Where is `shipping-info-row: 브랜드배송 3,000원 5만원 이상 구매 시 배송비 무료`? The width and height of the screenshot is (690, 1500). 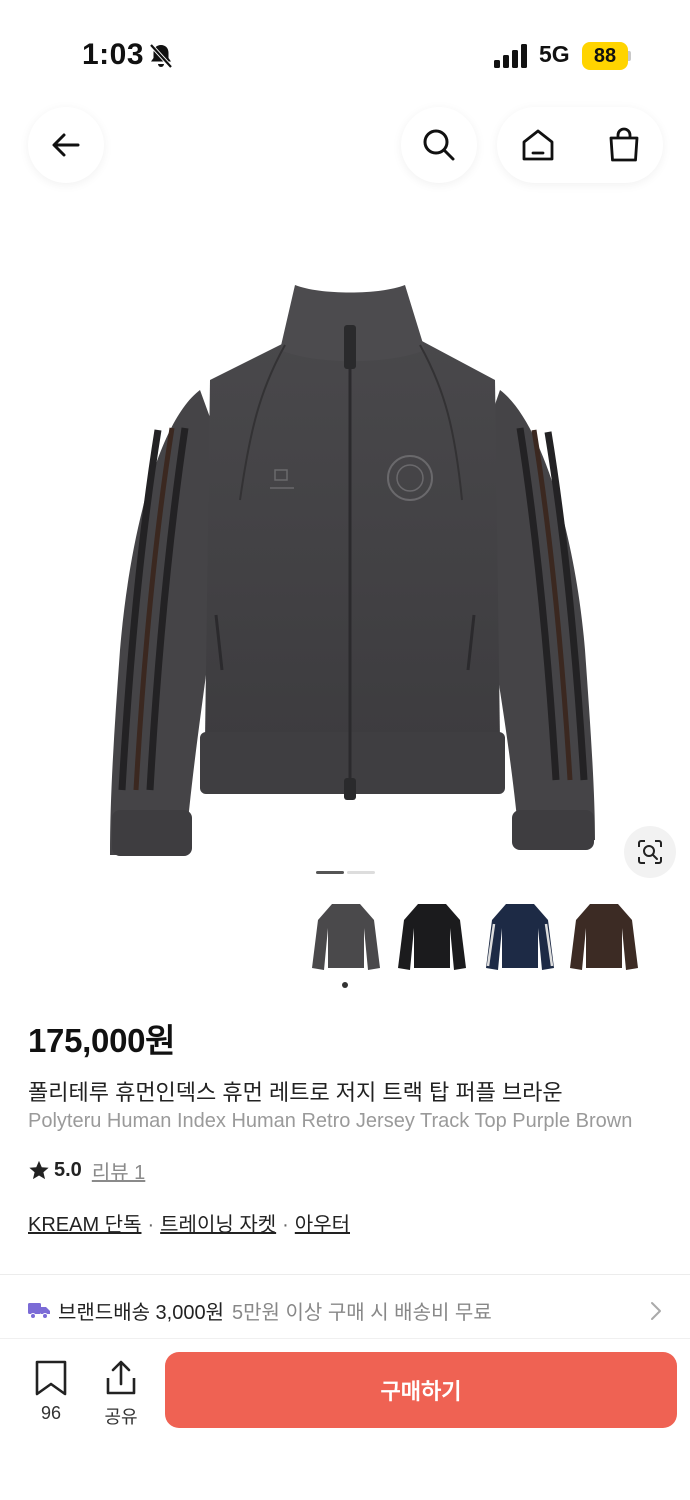 shipping-info-row: 브랜드배송 3,000원 5만원 이상 구매 시 배송비 무료 is located at coordinates (348, 1310).